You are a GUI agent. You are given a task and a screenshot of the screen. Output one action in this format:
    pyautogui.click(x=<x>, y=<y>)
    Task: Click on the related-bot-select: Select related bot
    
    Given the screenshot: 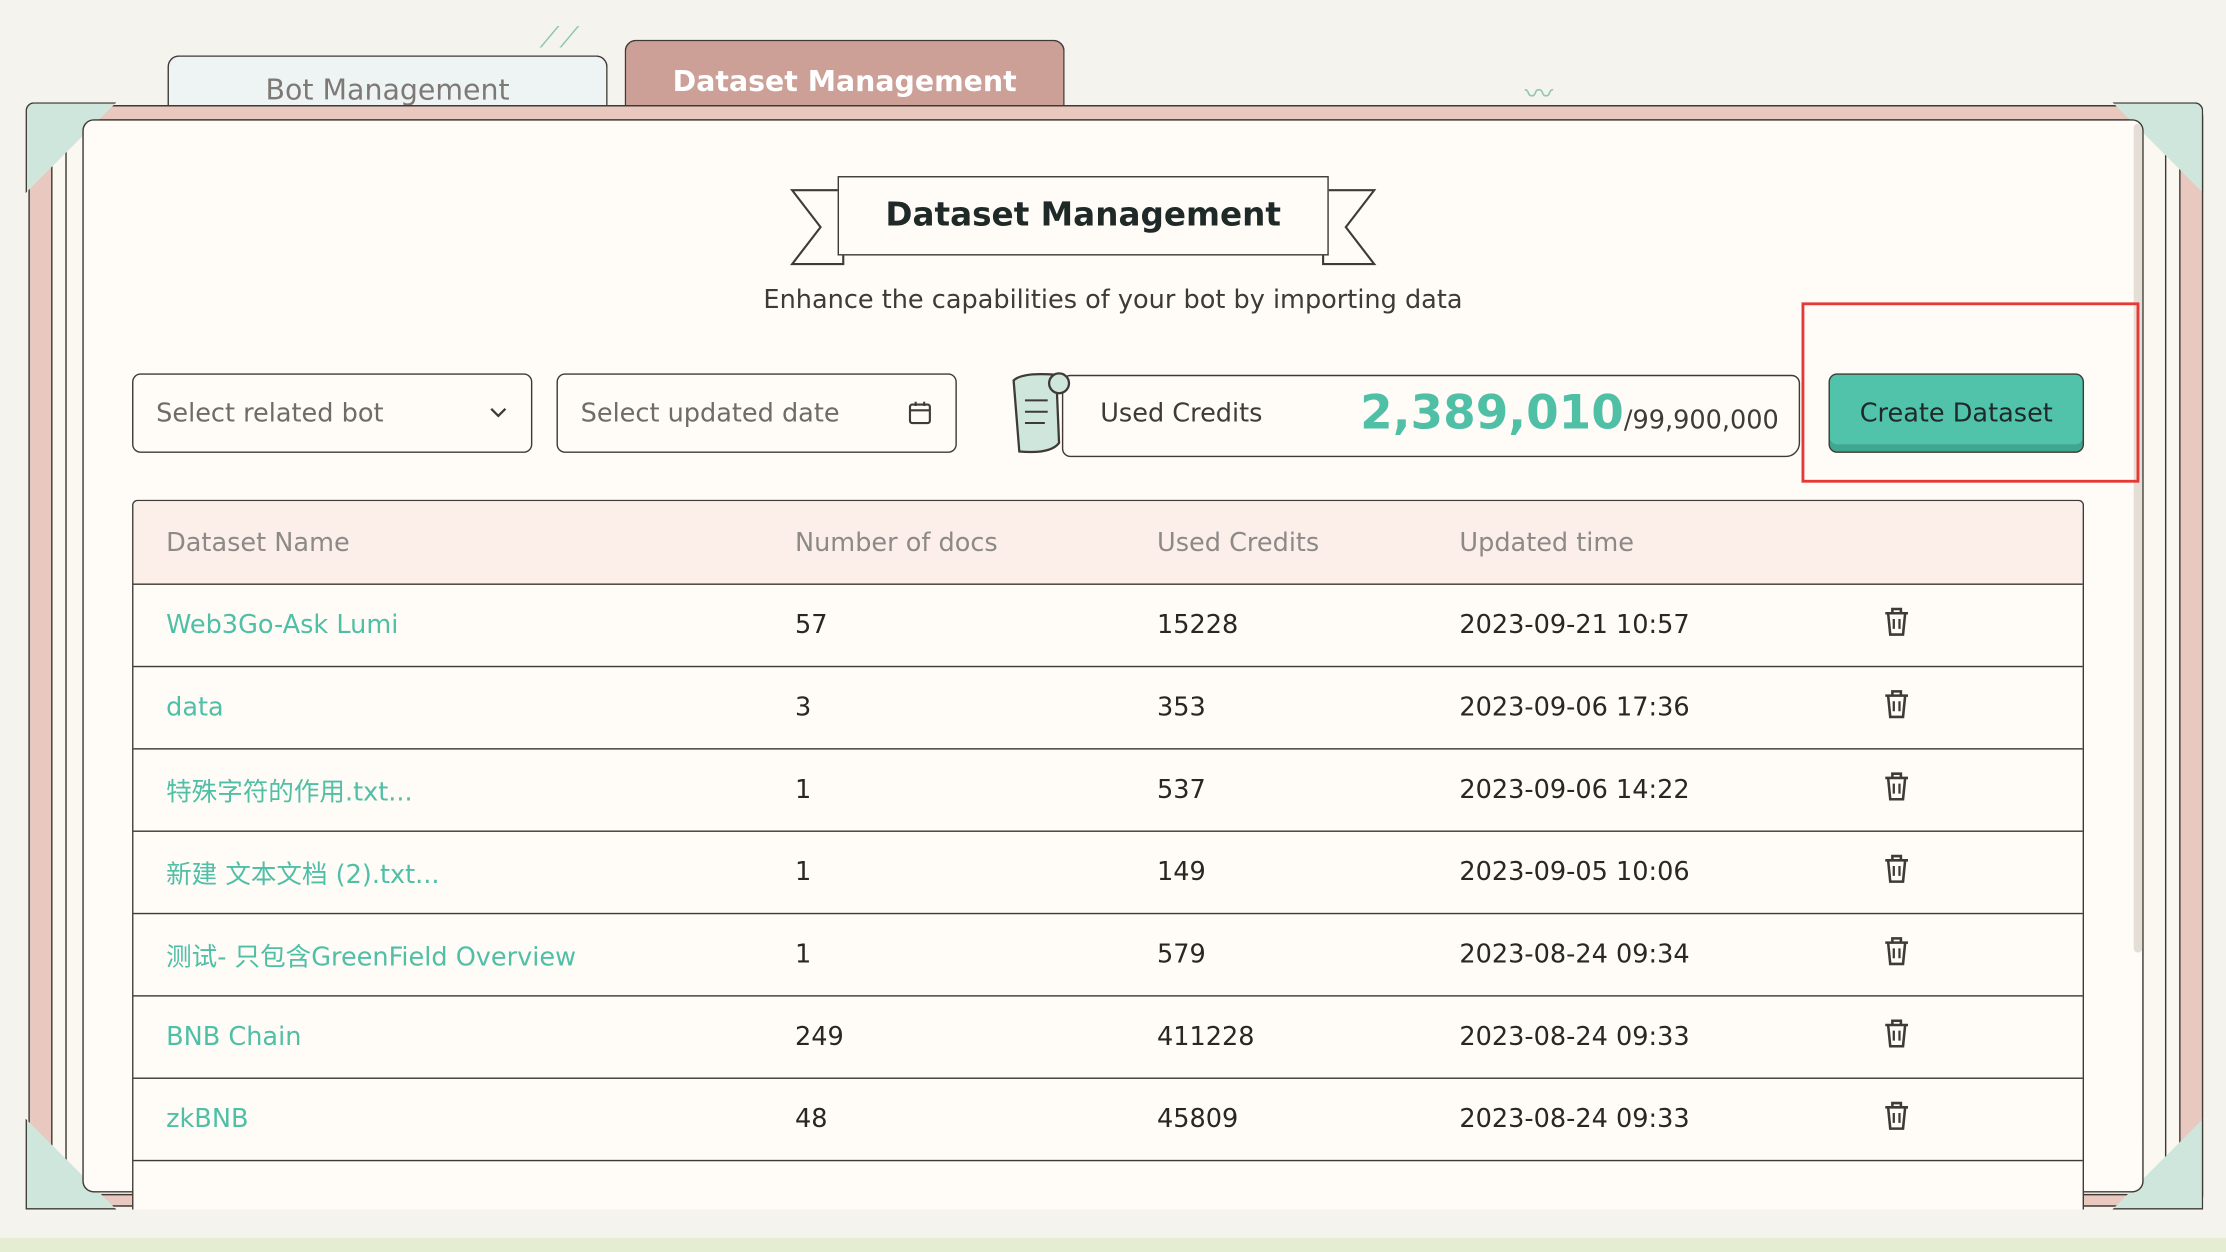 What is the action you would take?
    pyautogui.click(x=332, y=413)
    